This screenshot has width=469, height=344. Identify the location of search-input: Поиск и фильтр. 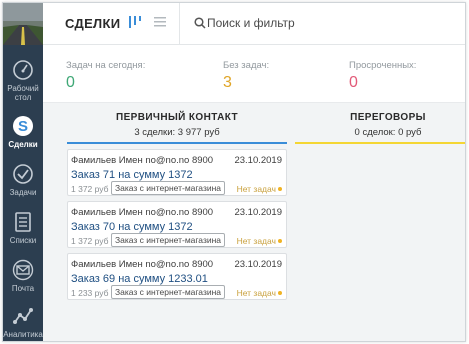
(251, 23).